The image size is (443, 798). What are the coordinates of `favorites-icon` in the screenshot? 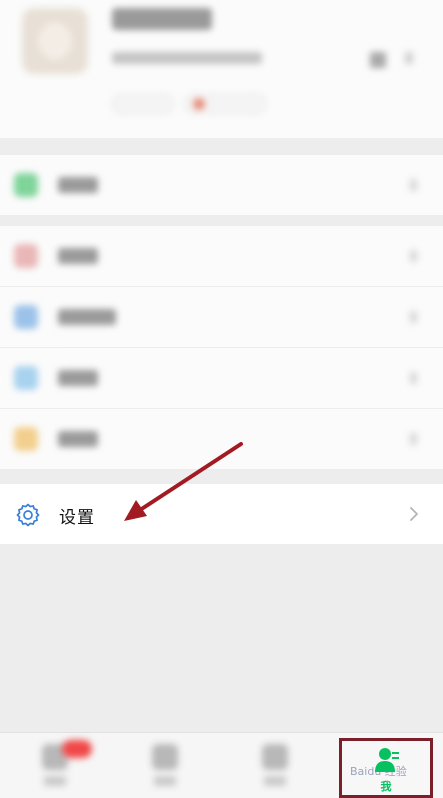 It's located at (26, 256).